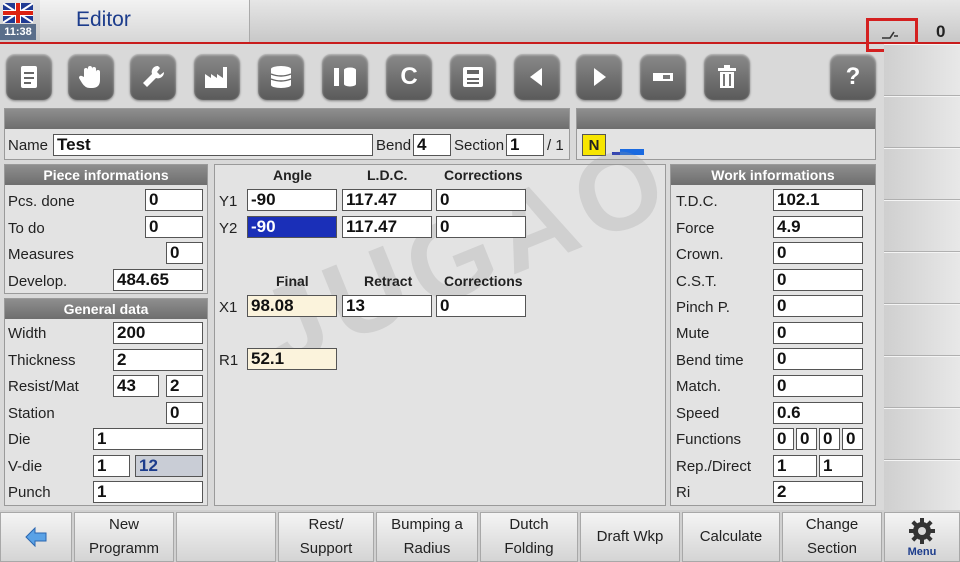  Describe the element at coordinates (158, 360) in the screenshot. I see `thickness-field: 2` at that location.